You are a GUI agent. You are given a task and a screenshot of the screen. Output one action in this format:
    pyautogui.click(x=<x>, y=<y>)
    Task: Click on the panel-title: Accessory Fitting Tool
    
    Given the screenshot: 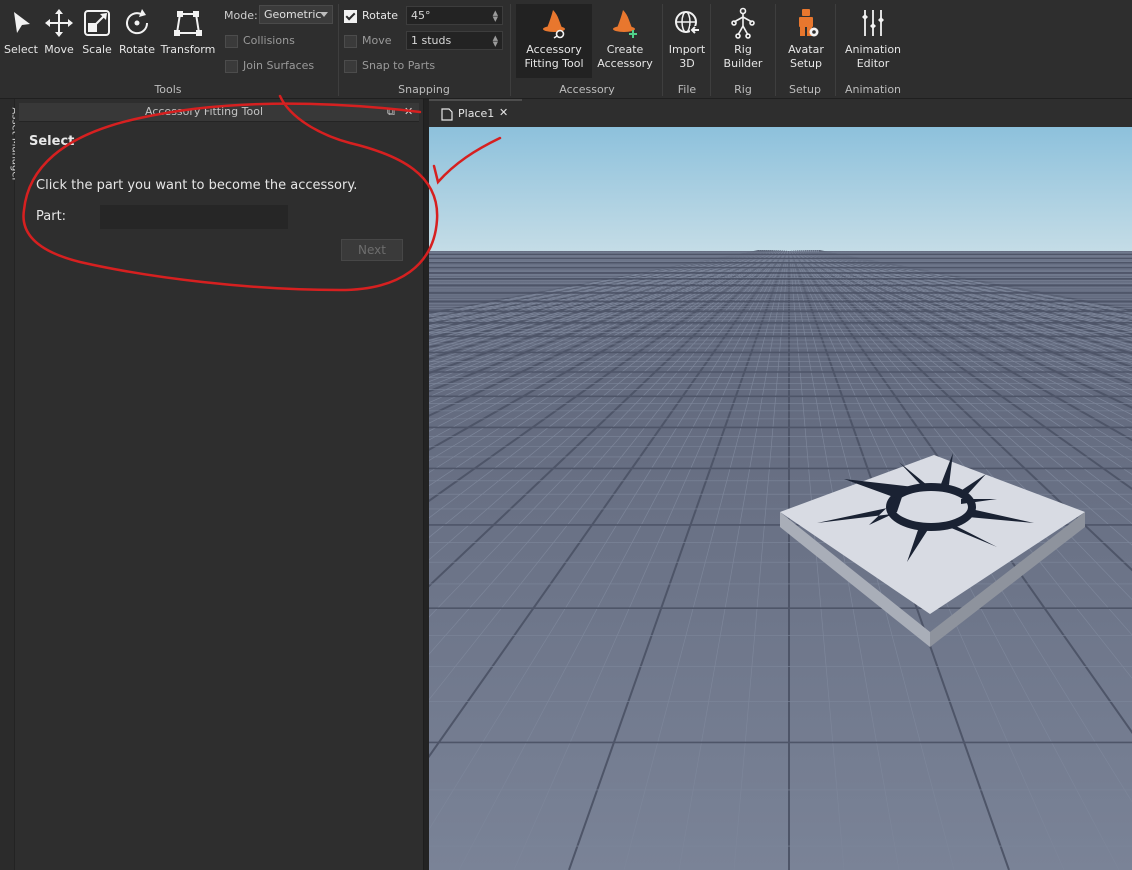 What is the action you would take?
    pyautogui.click(x=204, y=111)
    